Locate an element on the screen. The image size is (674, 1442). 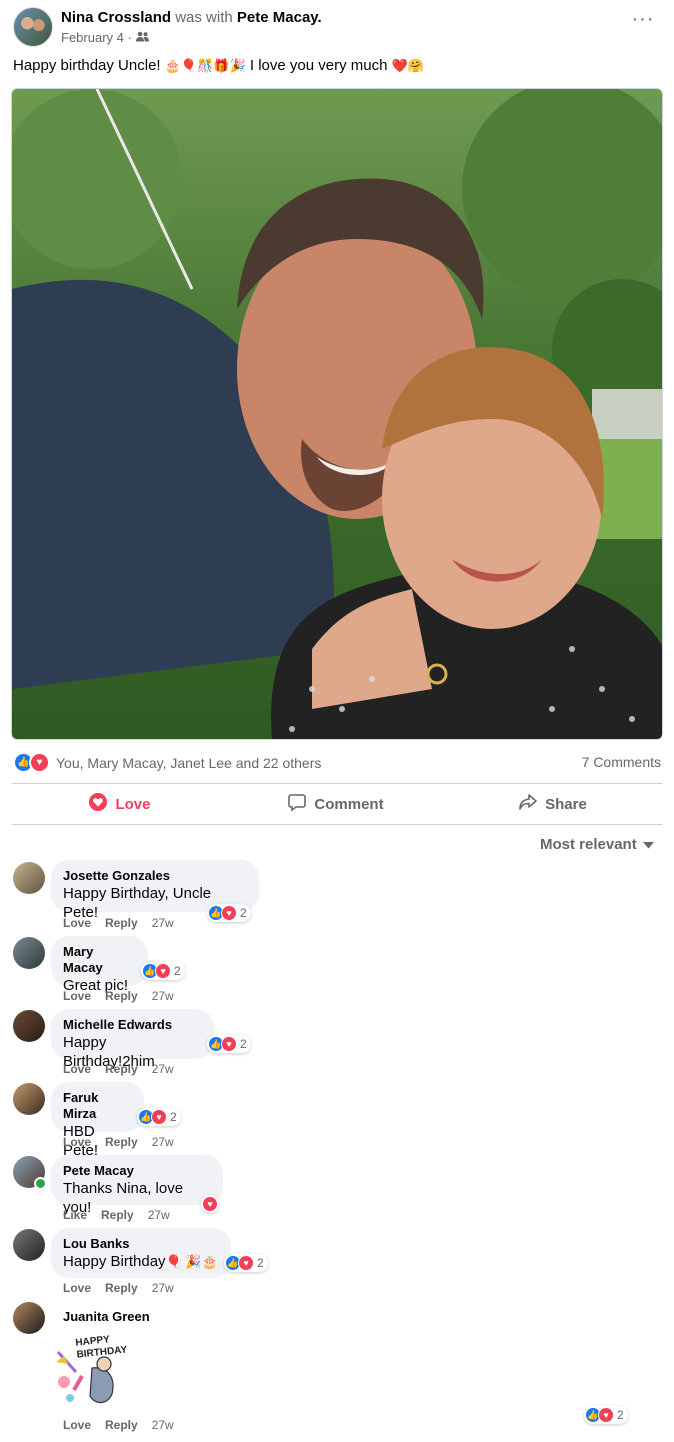
heart-icon is located at coordinates (98, 804).